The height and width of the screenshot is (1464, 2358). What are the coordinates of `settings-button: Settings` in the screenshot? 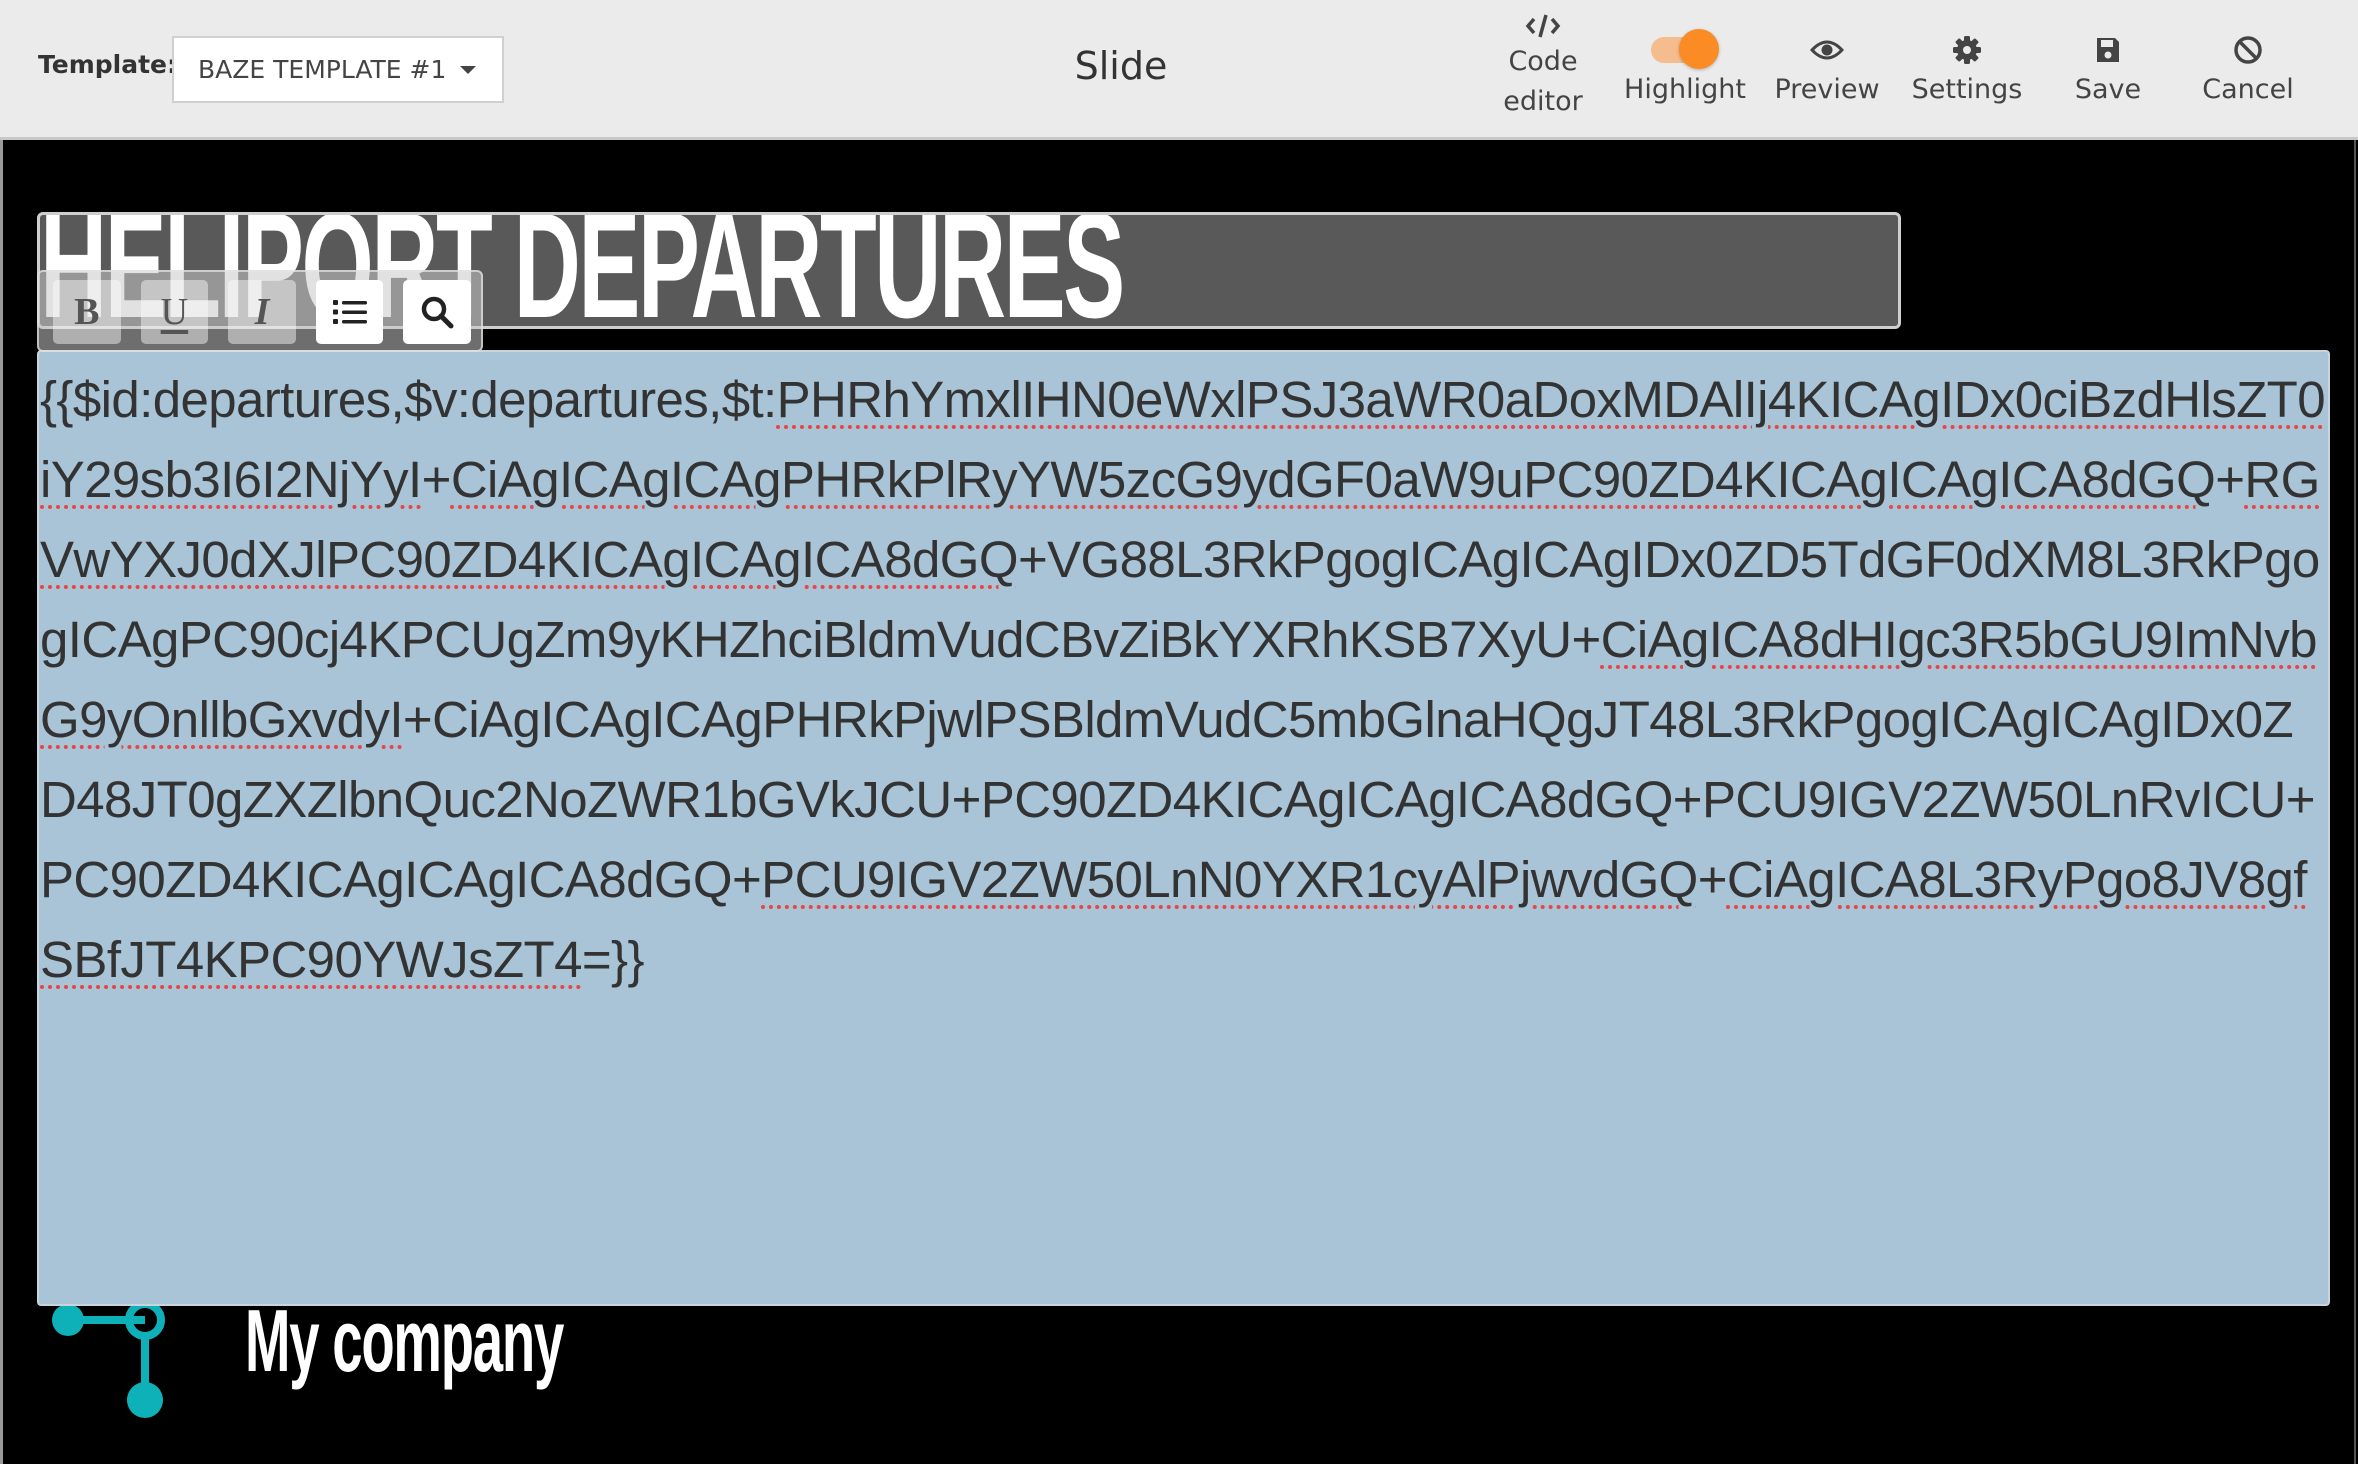 It's located at (1967, 70).